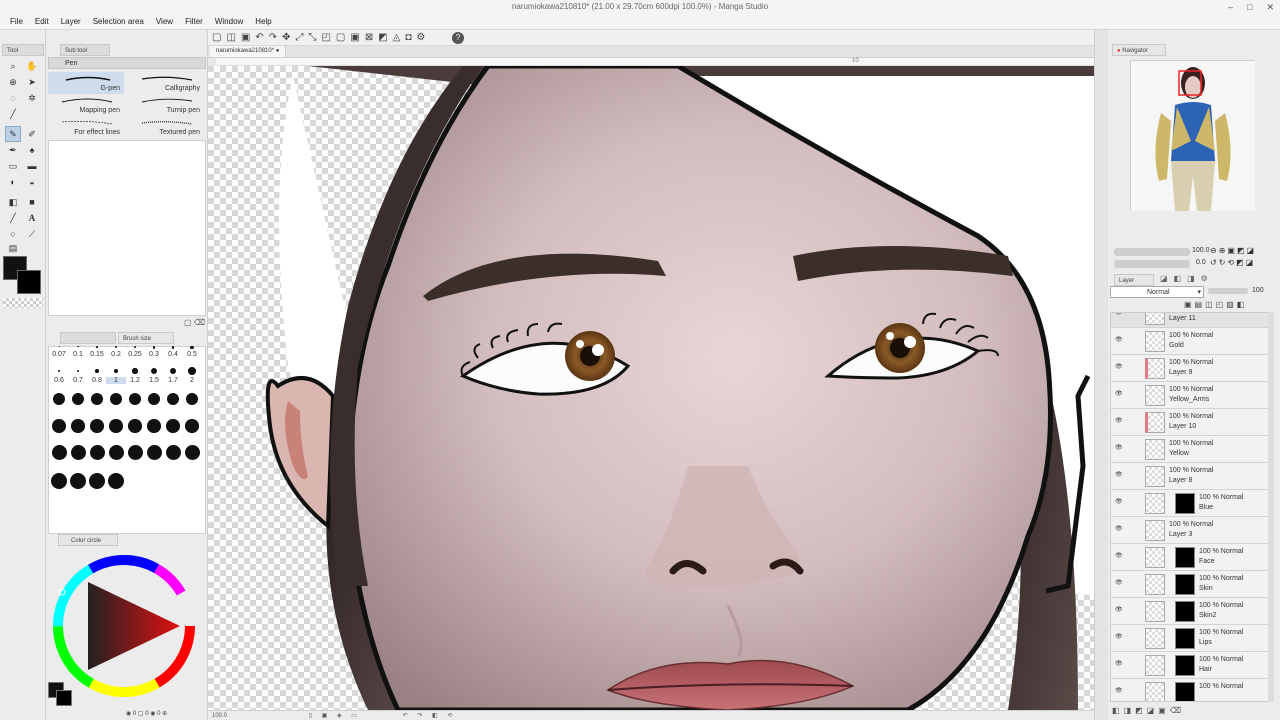 The width and height of the screenshot is (1280, 720). What do you see at coordinates (1192, 368) in the screenshot?
I see `layer-row: 👁 100 % Normal Layer 9` at bounding box center [1192, 368].